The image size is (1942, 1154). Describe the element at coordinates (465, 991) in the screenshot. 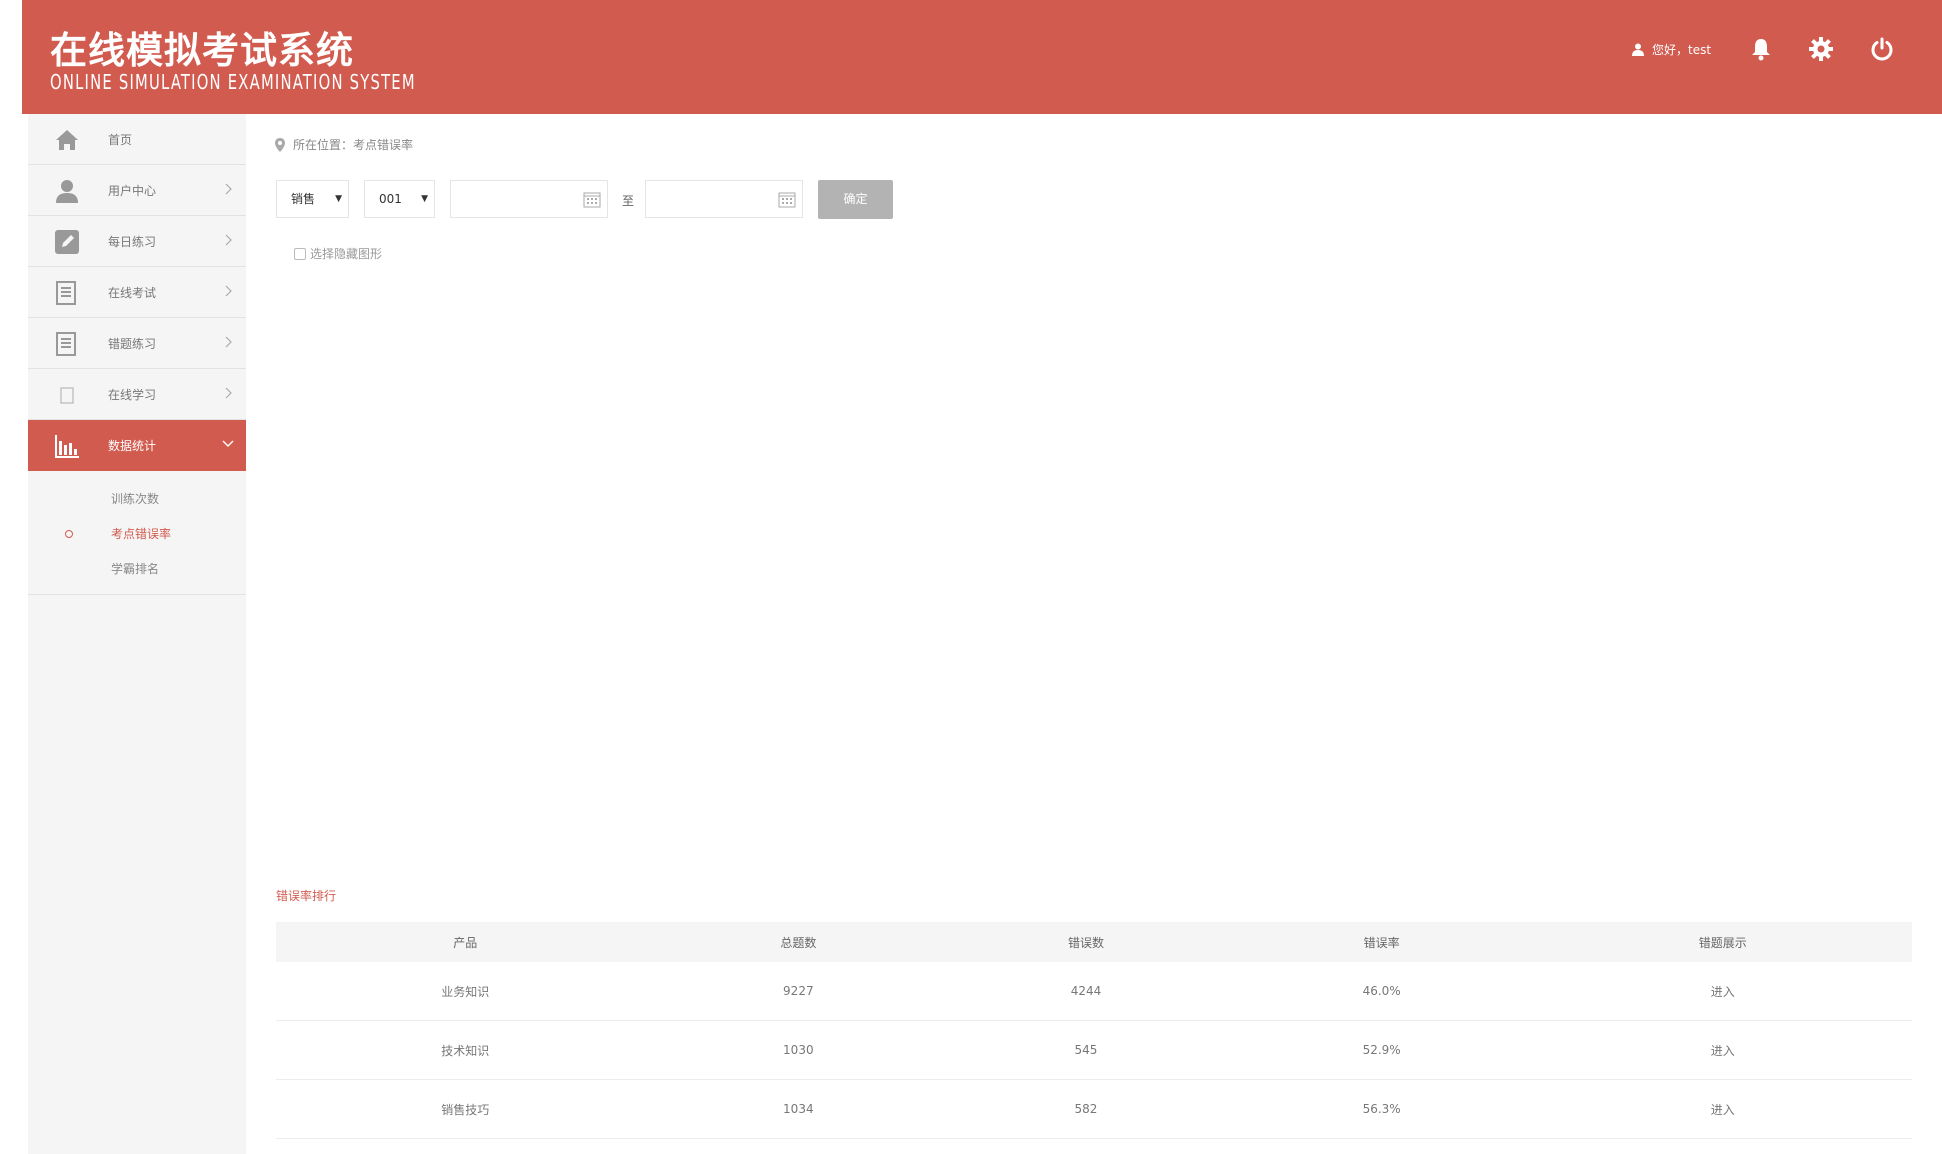

I see `product-cell: 业务知识` at that location.